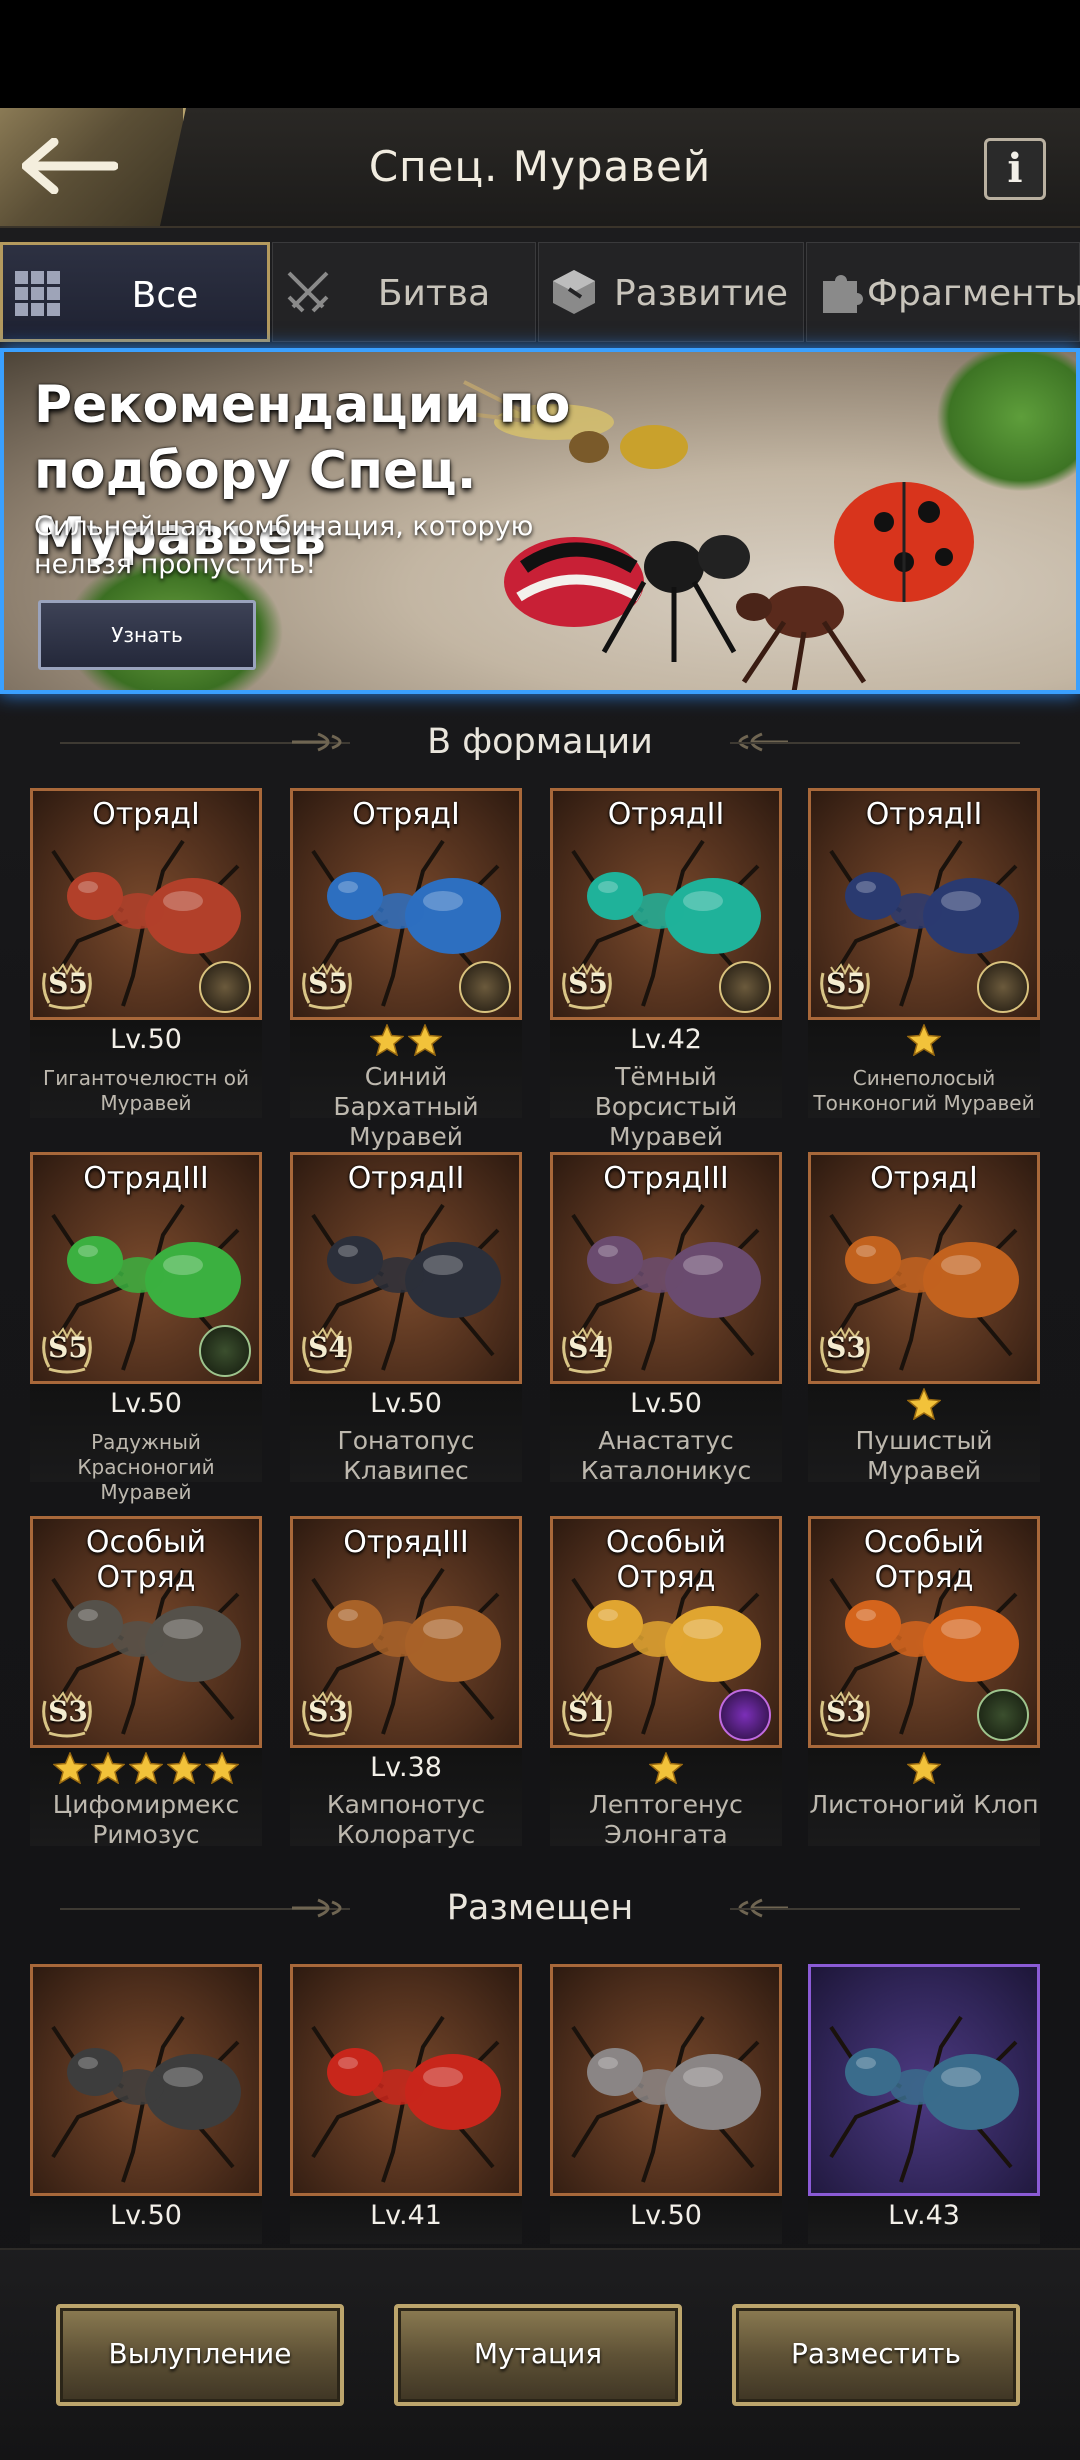 The height and width of the screenshot is (2460, 1080). Describe the element at coordinates (146, 1444) in the screenshot. I see `card-info: Lv.50 Радужный Красноногий Муравей` at that location.